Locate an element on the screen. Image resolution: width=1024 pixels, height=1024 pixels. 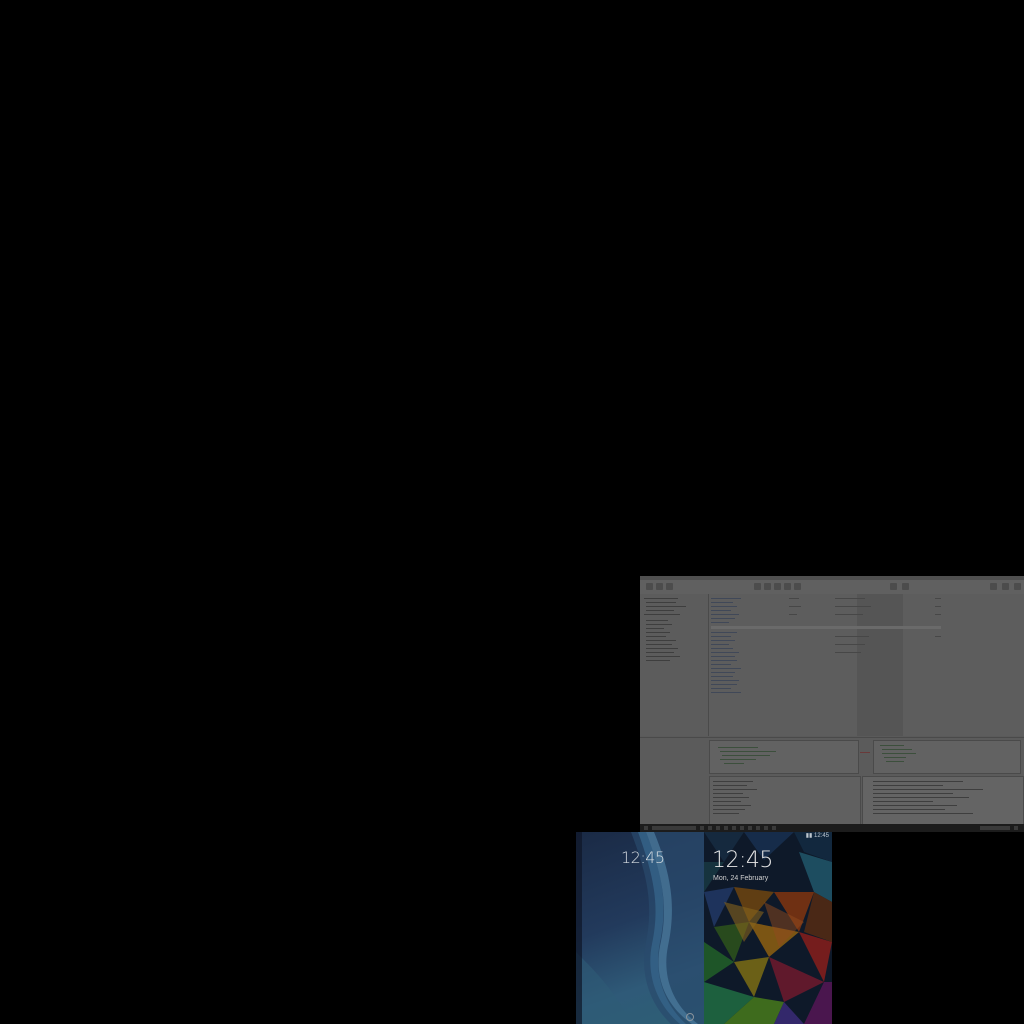
output-log is located at coordinates (943, 800).